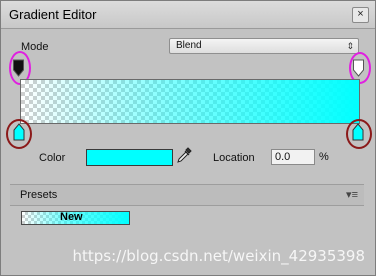  What do you see at coordinates (293, 157) in the screenshot?
I see `location-input: 0.0` at bounding box center [293, 157].